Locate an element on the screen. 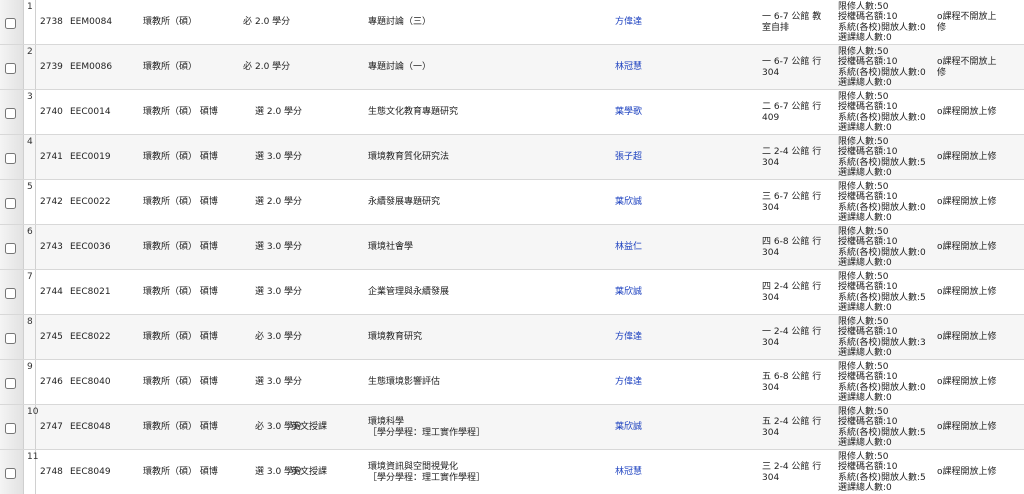  credit: 選 2.0 學分 is located at coordinates (279, 112).